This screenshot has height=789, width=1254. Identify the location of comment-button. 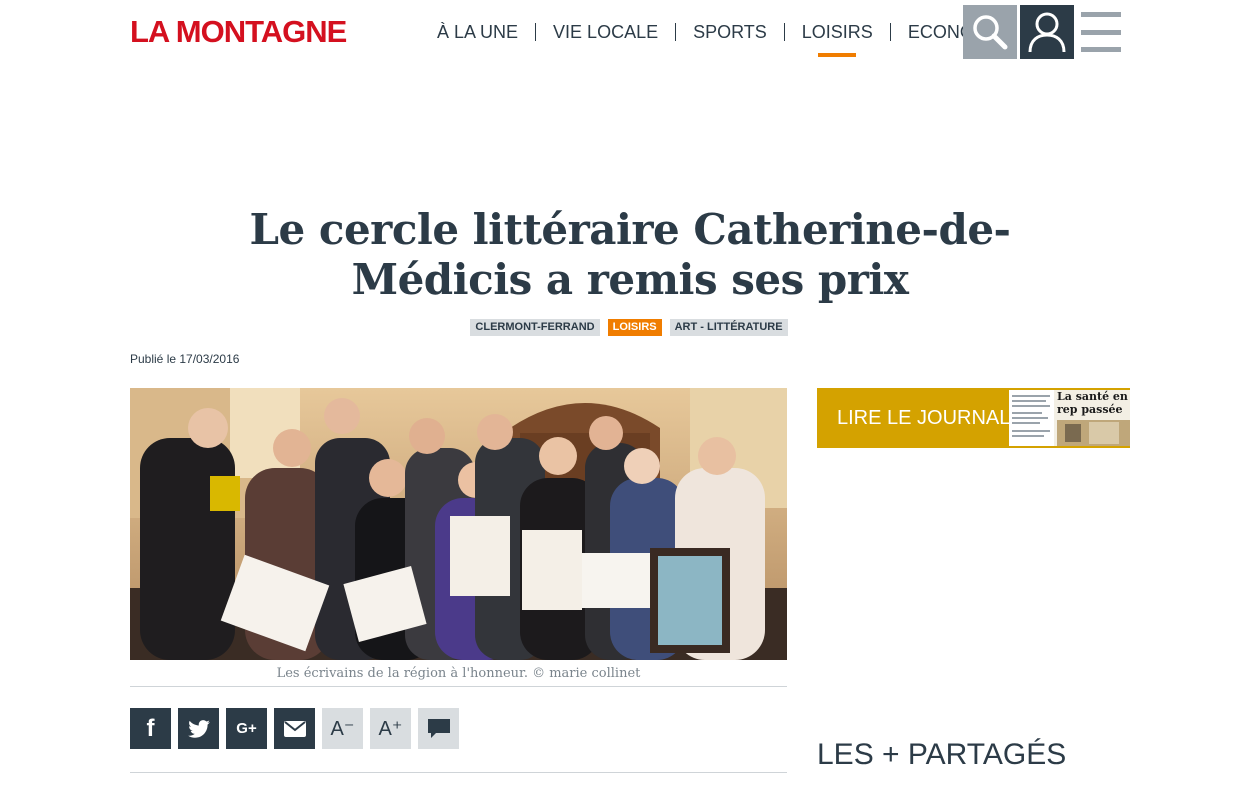
(438, 728).